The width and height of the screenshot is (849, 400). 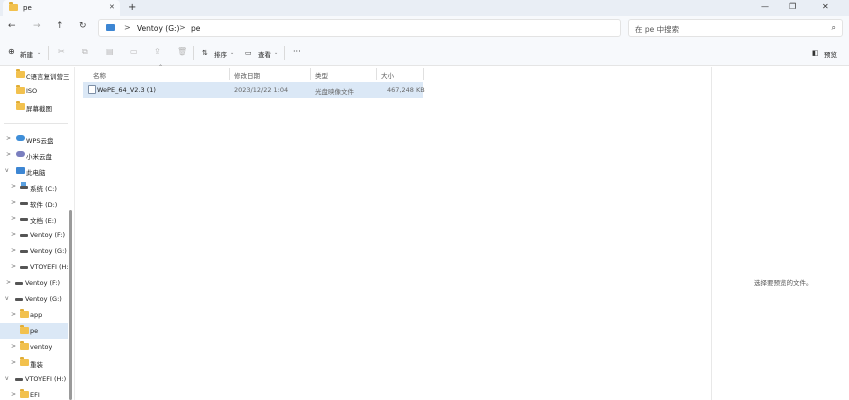 What do you see at coordinates (830, 54) in the screenshot?
I see `preview-button: 预览` at bounding box center [830, 54].